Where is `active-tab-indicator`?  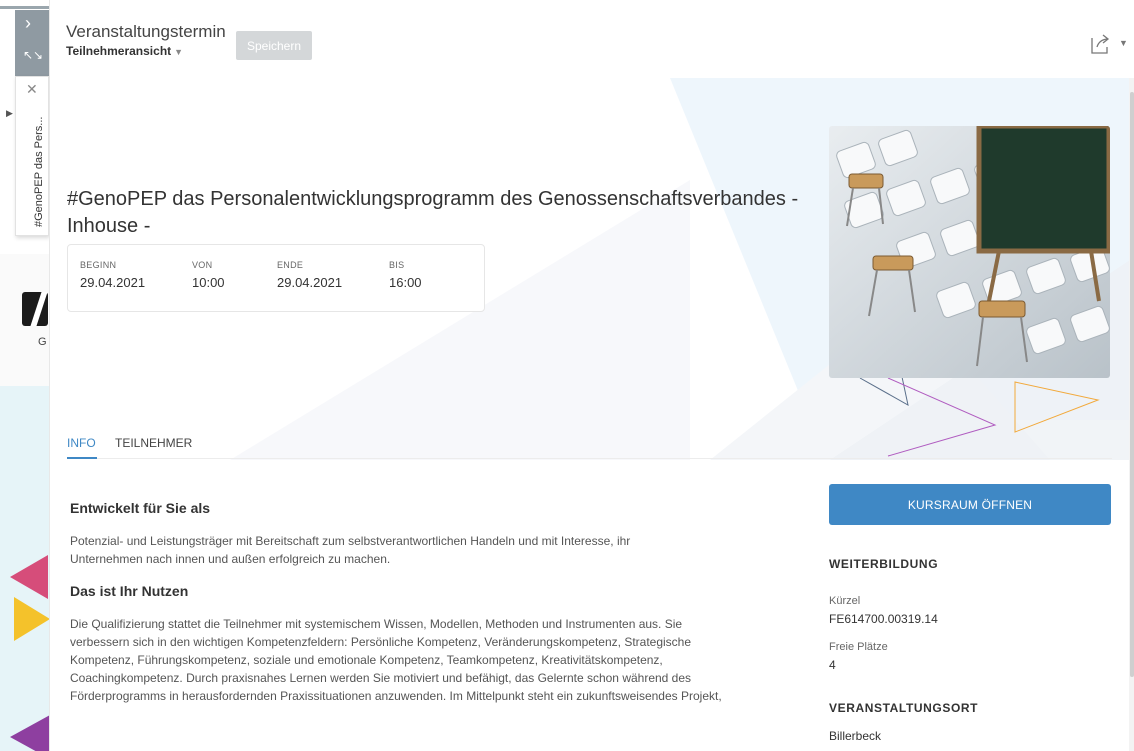
active-tab-indicator is located at coordinates (82, 458).